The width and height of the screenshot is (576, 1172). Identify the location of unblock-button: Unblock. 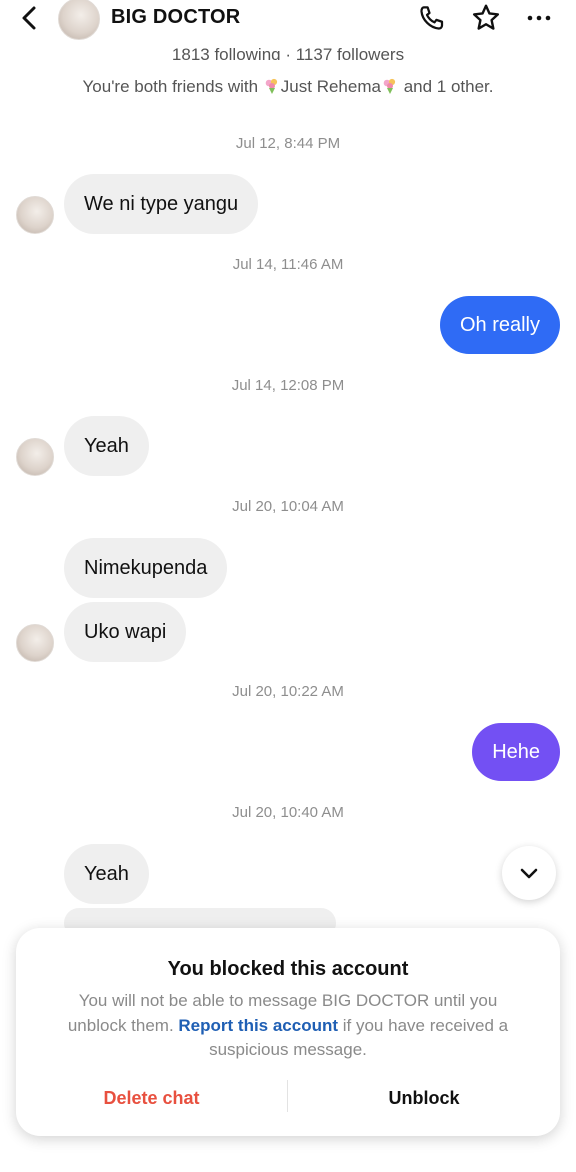
(424, 1098).